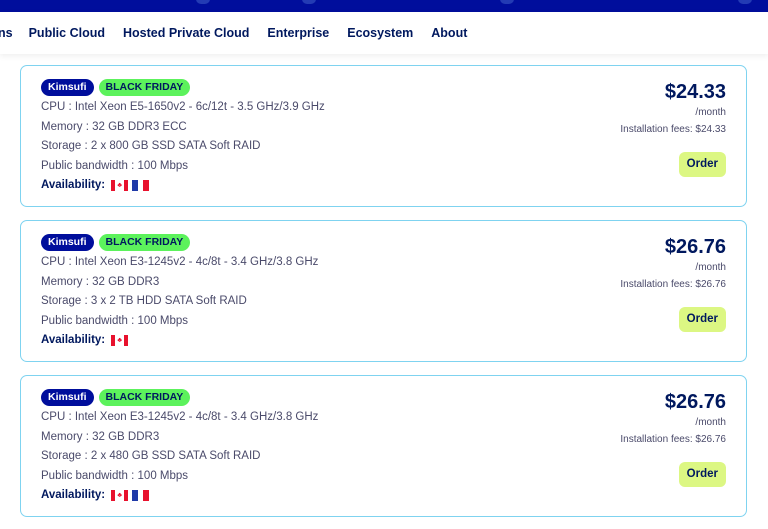 This screenshot has width=768, height=529. Describe the element at coordinates (695, 92) in the screenshot. I see `price: $24.33` at that location.